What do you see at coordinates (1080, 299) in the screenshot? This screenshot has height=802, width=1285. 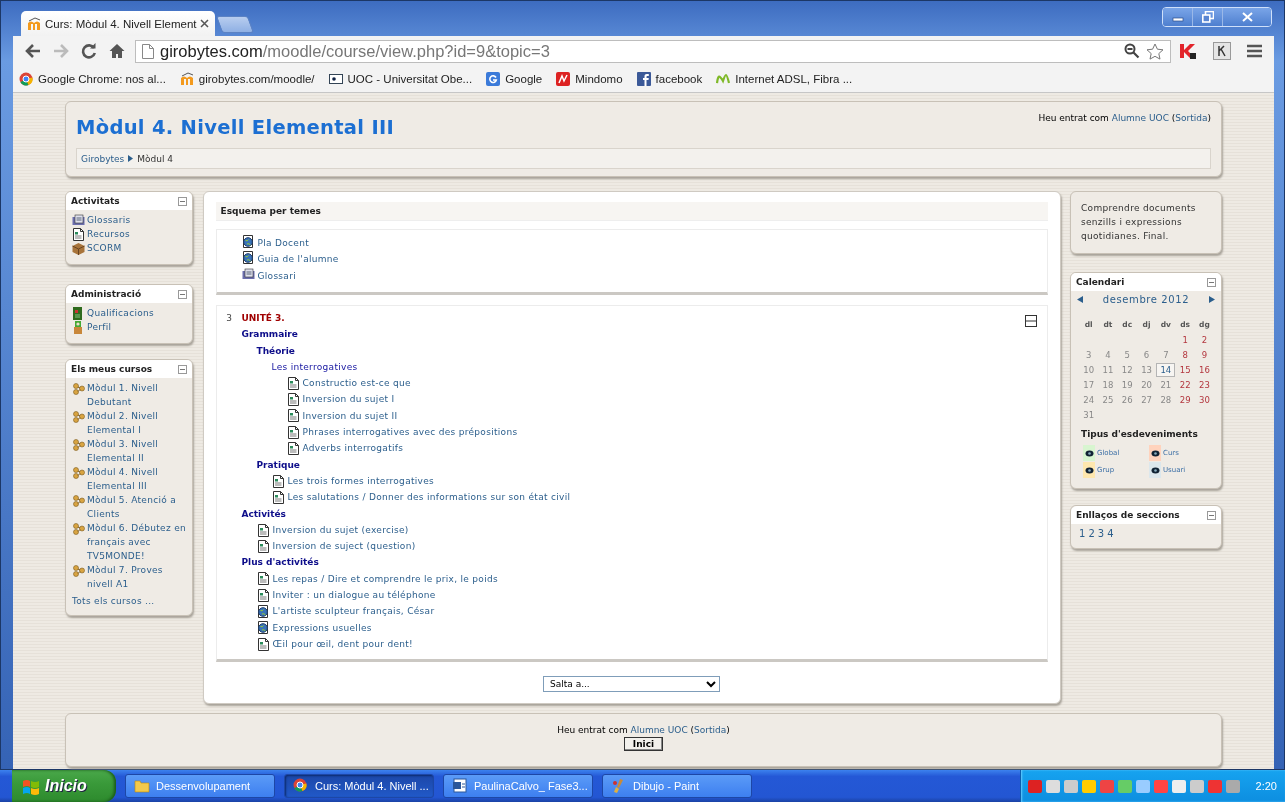 I see `previous-month-icon` at bounding box center [1080, 299].